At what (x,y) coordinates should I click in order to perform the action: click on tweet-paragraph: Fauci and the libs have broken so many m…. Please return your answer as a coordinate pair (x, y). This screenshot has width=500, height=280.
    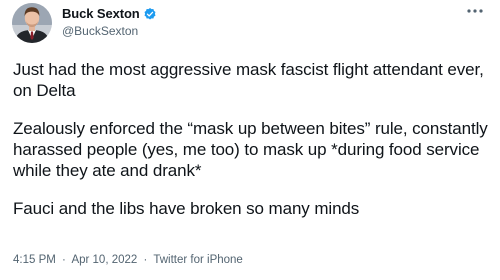
    Looking at the image, I should click on (186, 208).